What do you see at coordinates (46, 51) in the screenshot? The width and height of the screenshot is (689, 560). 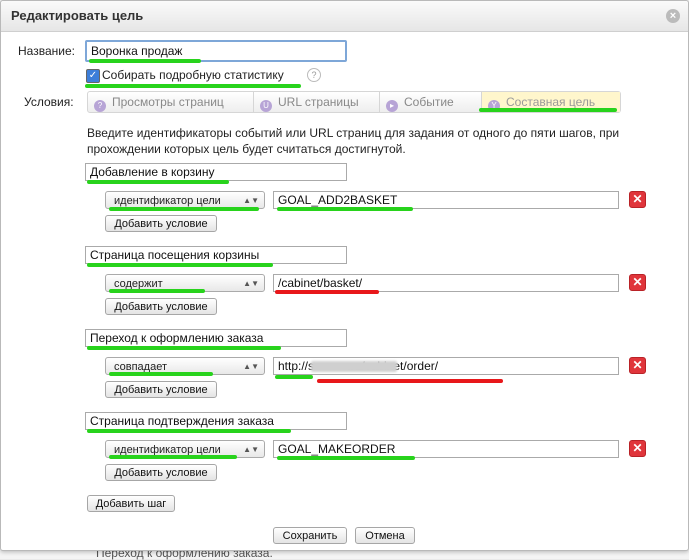 I see `name-label: Название:` at bounding box center [46, 51].